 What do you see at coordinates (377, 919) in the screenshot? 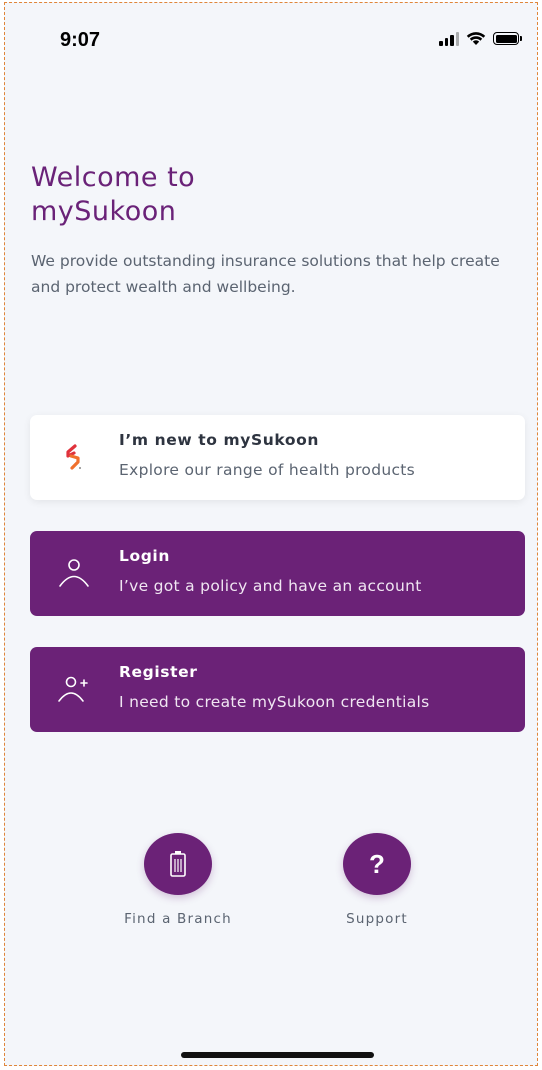
I see `support-label: Support` at bounding box center [377, 919].